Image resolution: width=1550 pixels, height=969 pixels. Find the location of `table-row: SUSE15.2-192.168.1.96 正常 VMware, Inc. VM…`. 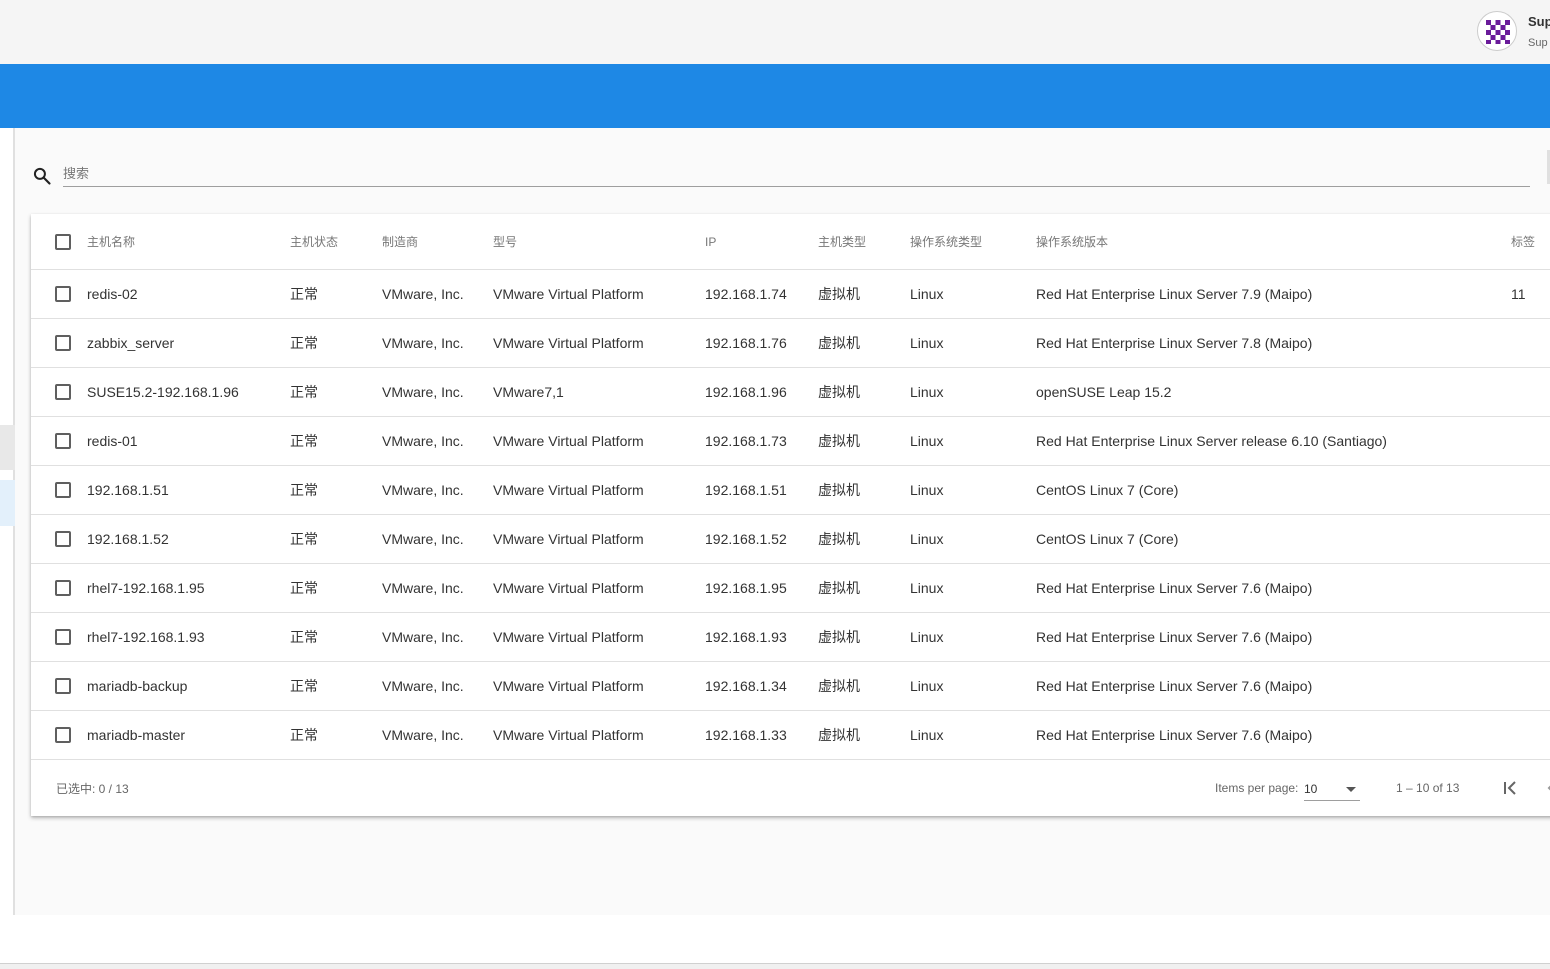

table-row: SUSE15.2-192.168.1.96 正常 VMware, Inc. VM… is located at coordinates (790, 392).